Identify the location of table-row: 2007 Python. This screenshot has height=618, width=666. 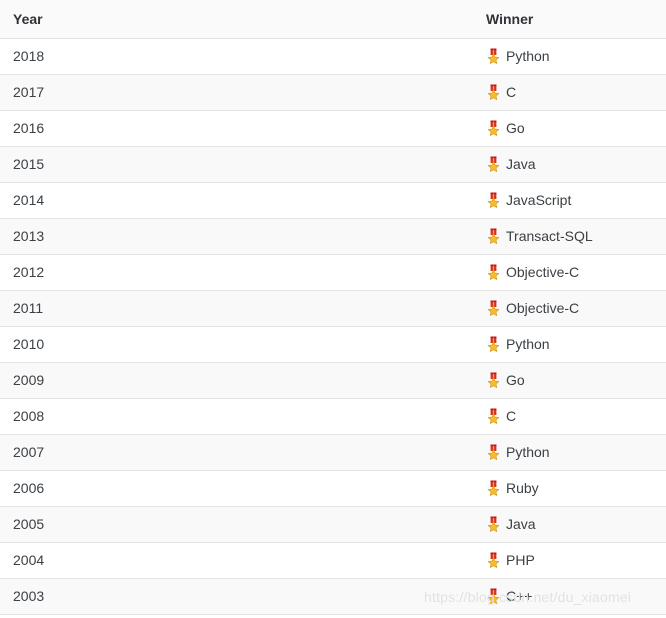
(333, 452).